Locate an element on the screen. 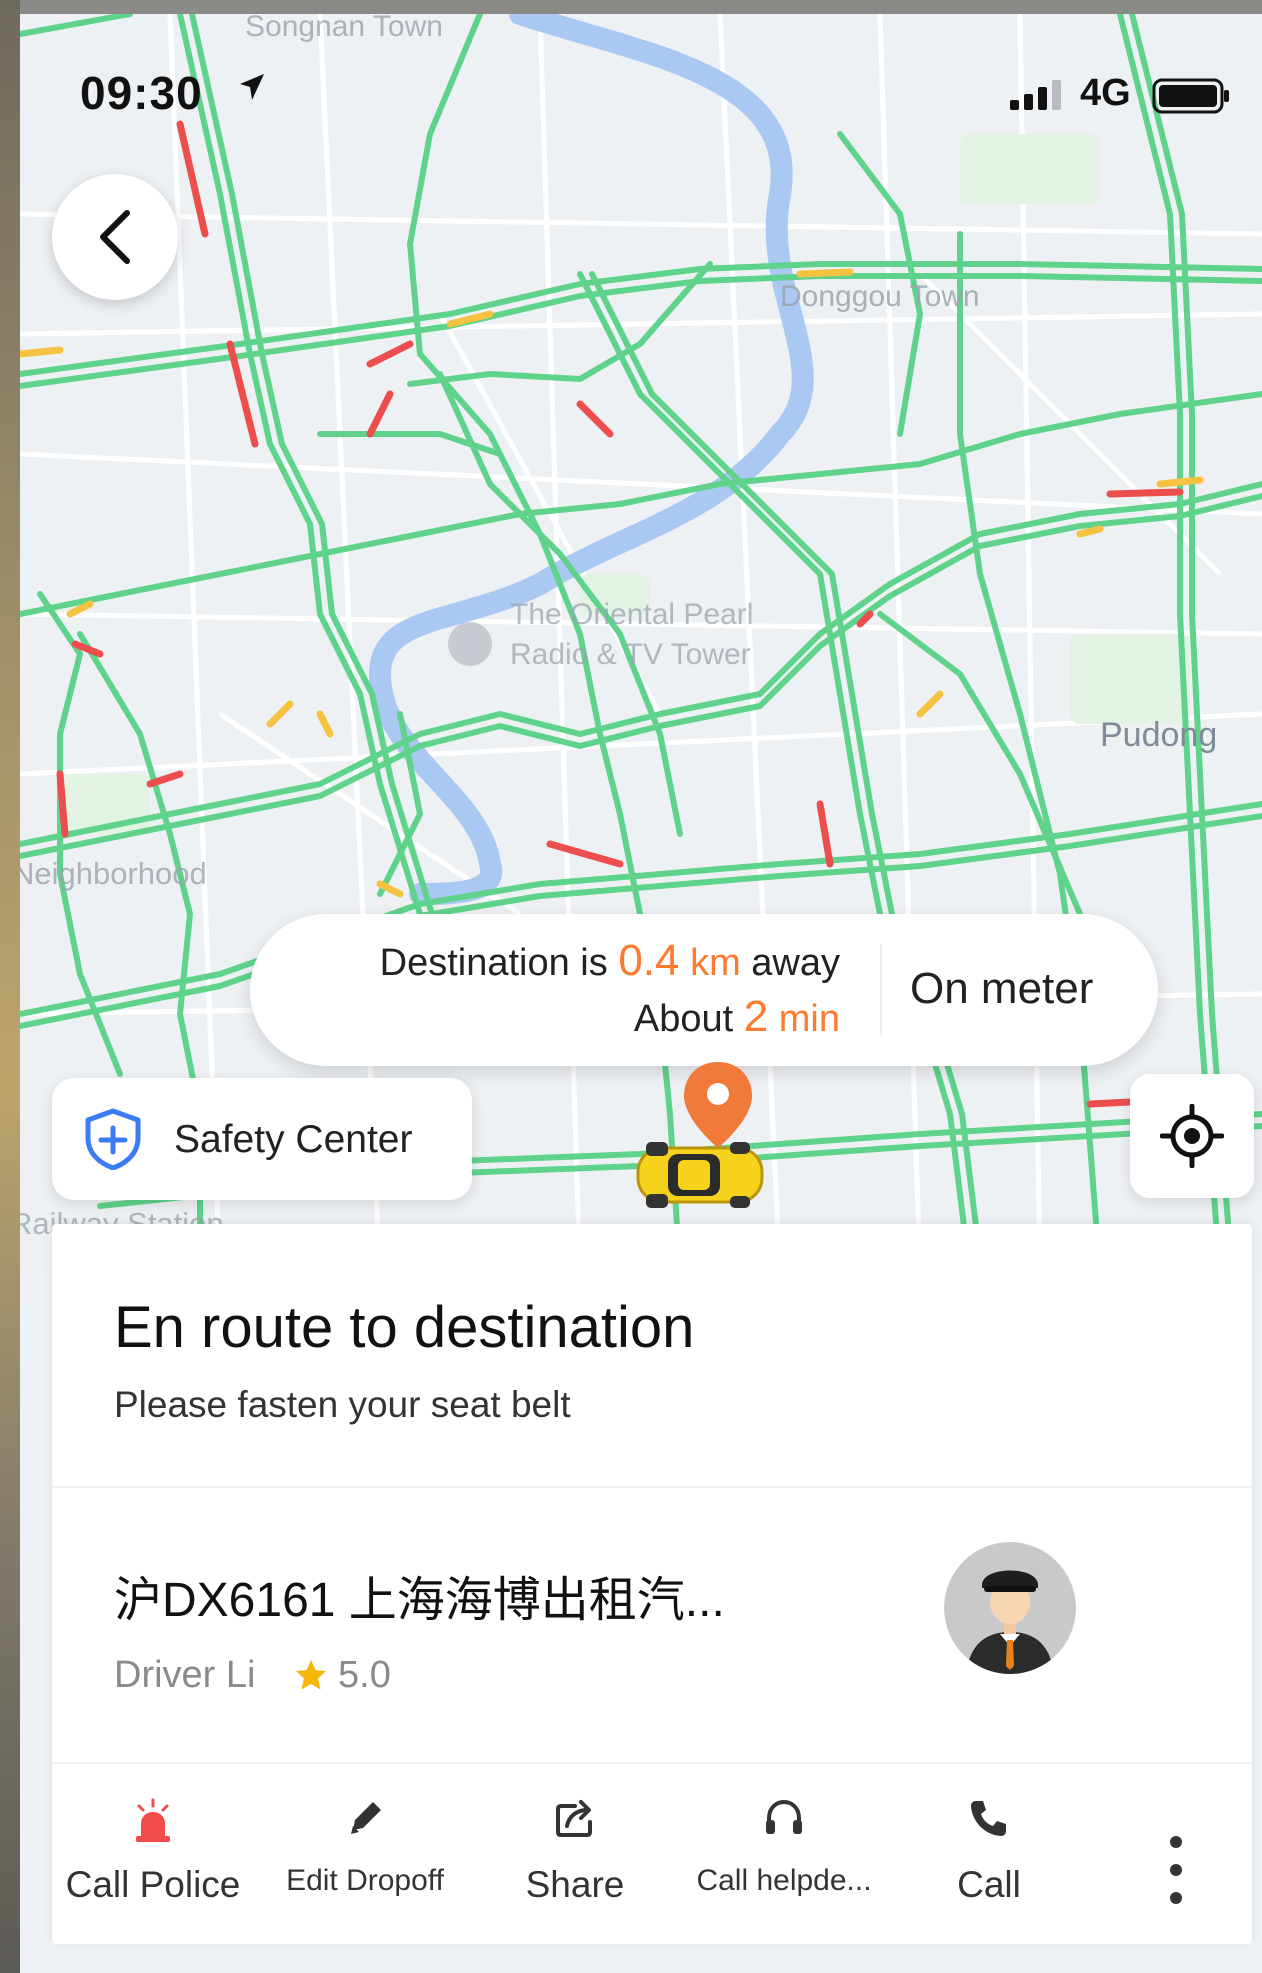 This screenshot has height=1973, width=1262. share-label: Share is located at coordinates (575, 1884).